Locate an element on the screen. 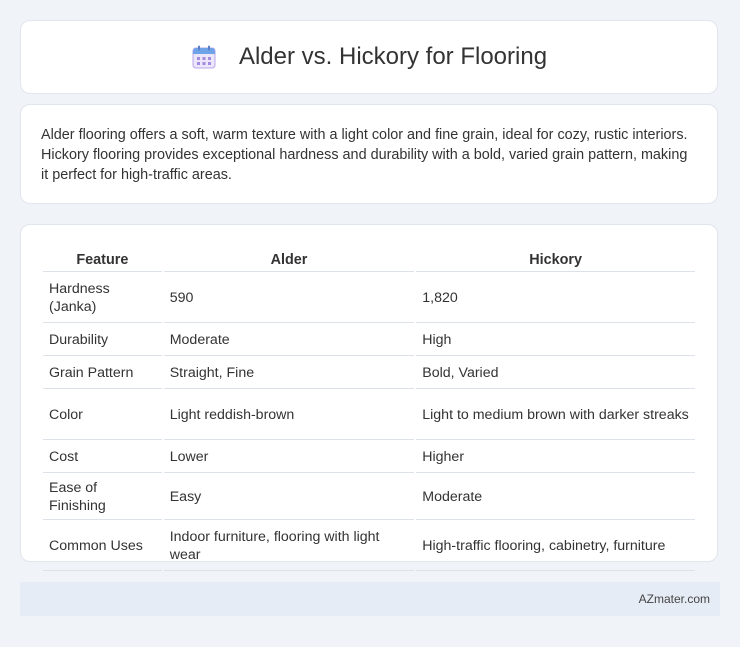 The height and width of the screenshot is (647, 740). footer-bar: AZmater.com is located at coordinates (370, 599).